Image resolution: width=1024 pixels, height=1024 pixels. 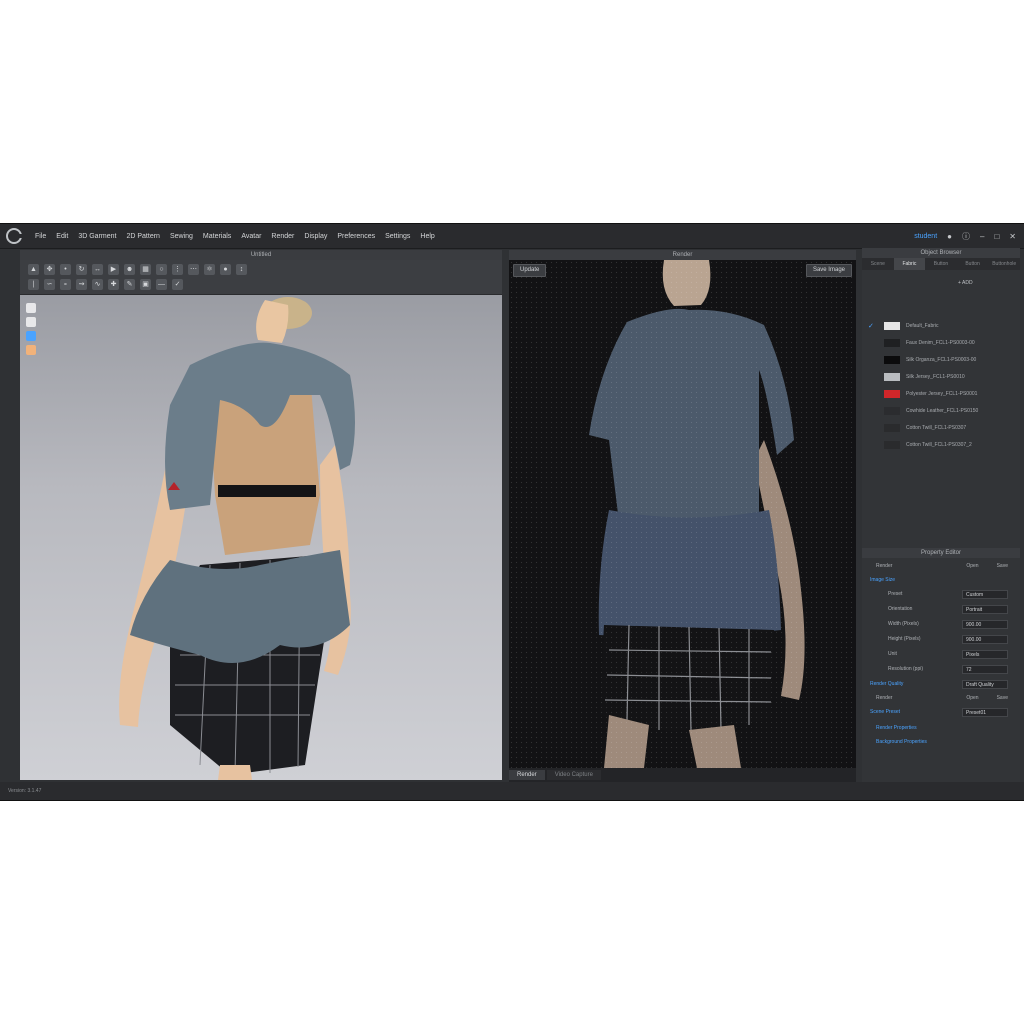 What do you see at coordinates (282, 236) in the screenshot?
I see `menu-render: Render` at bounding box center [282, 236].